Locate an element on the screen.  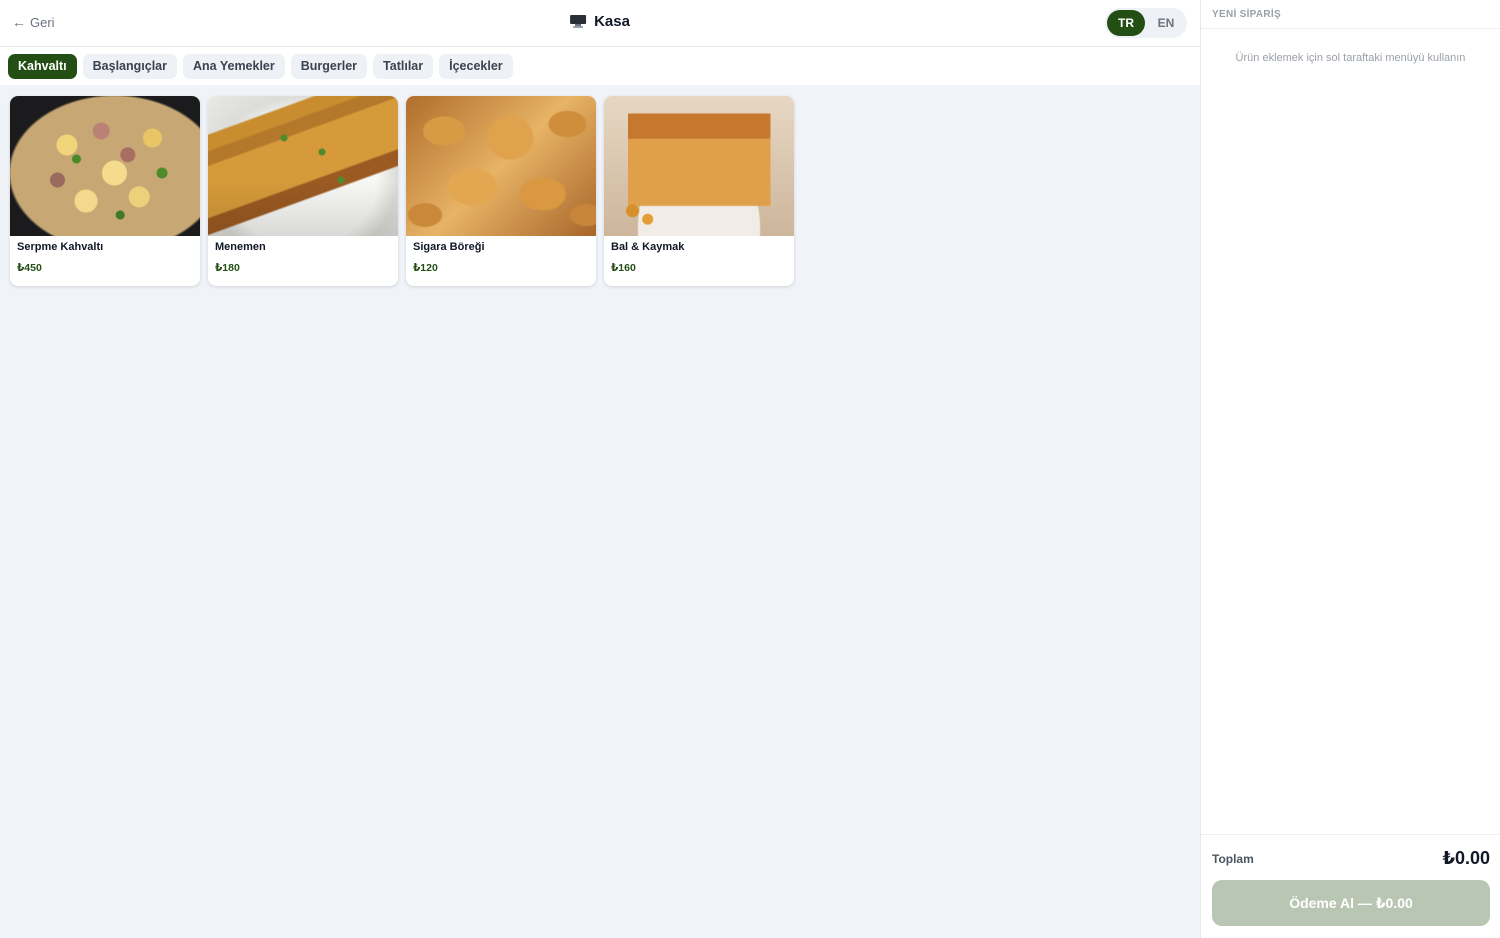
product-card: Sigara Böreği ₺120 is located at coordinates (501, 191).